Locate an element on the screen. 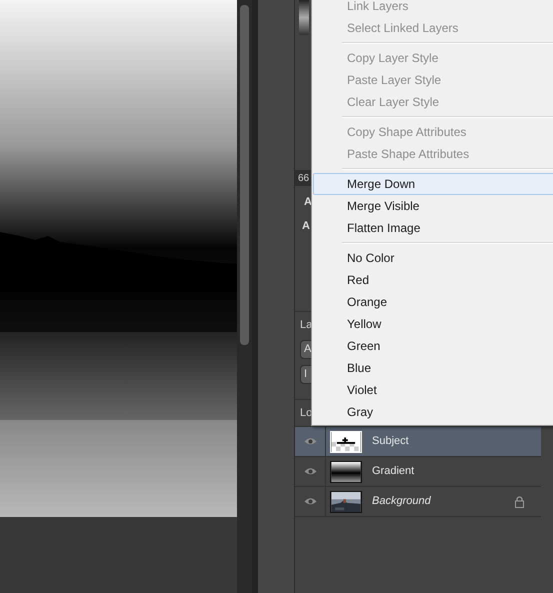 The height and width of the screenshot is (593, 553). menu-item: Flatten Image is located at coordinates (433, 228).